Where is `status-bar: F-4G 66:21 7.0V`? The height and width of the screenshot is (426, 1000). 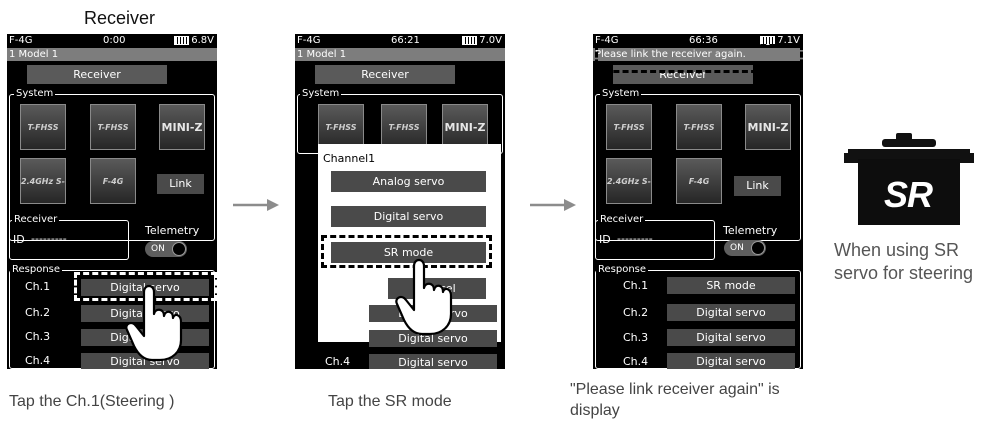
status-bar: F-4G 66:21 7.0V is located at coordinates (400, 41).